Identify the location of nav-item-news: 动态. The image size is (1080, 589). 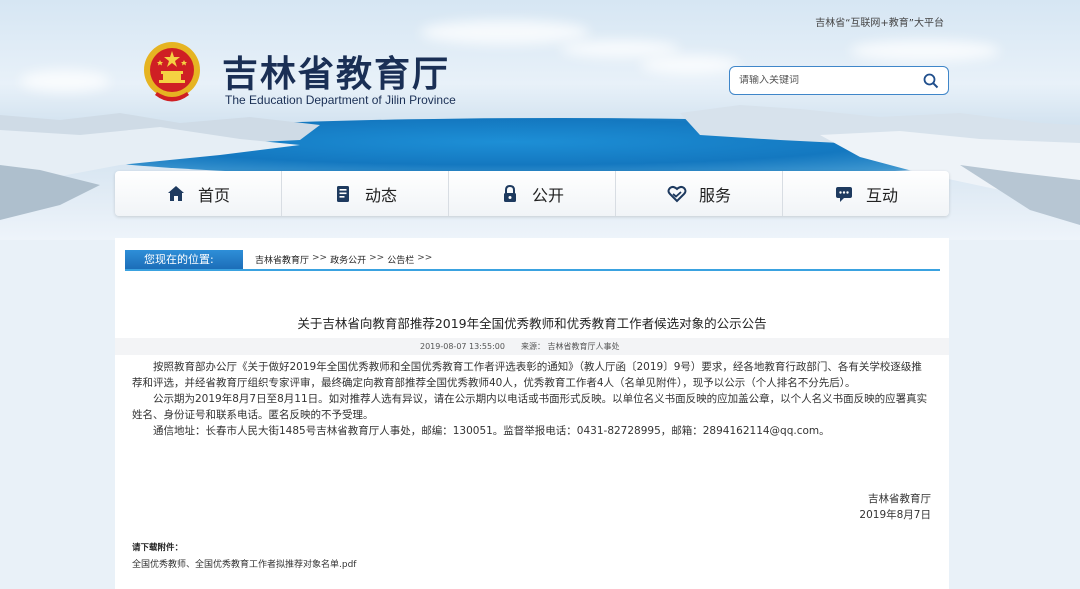
(365, 193).